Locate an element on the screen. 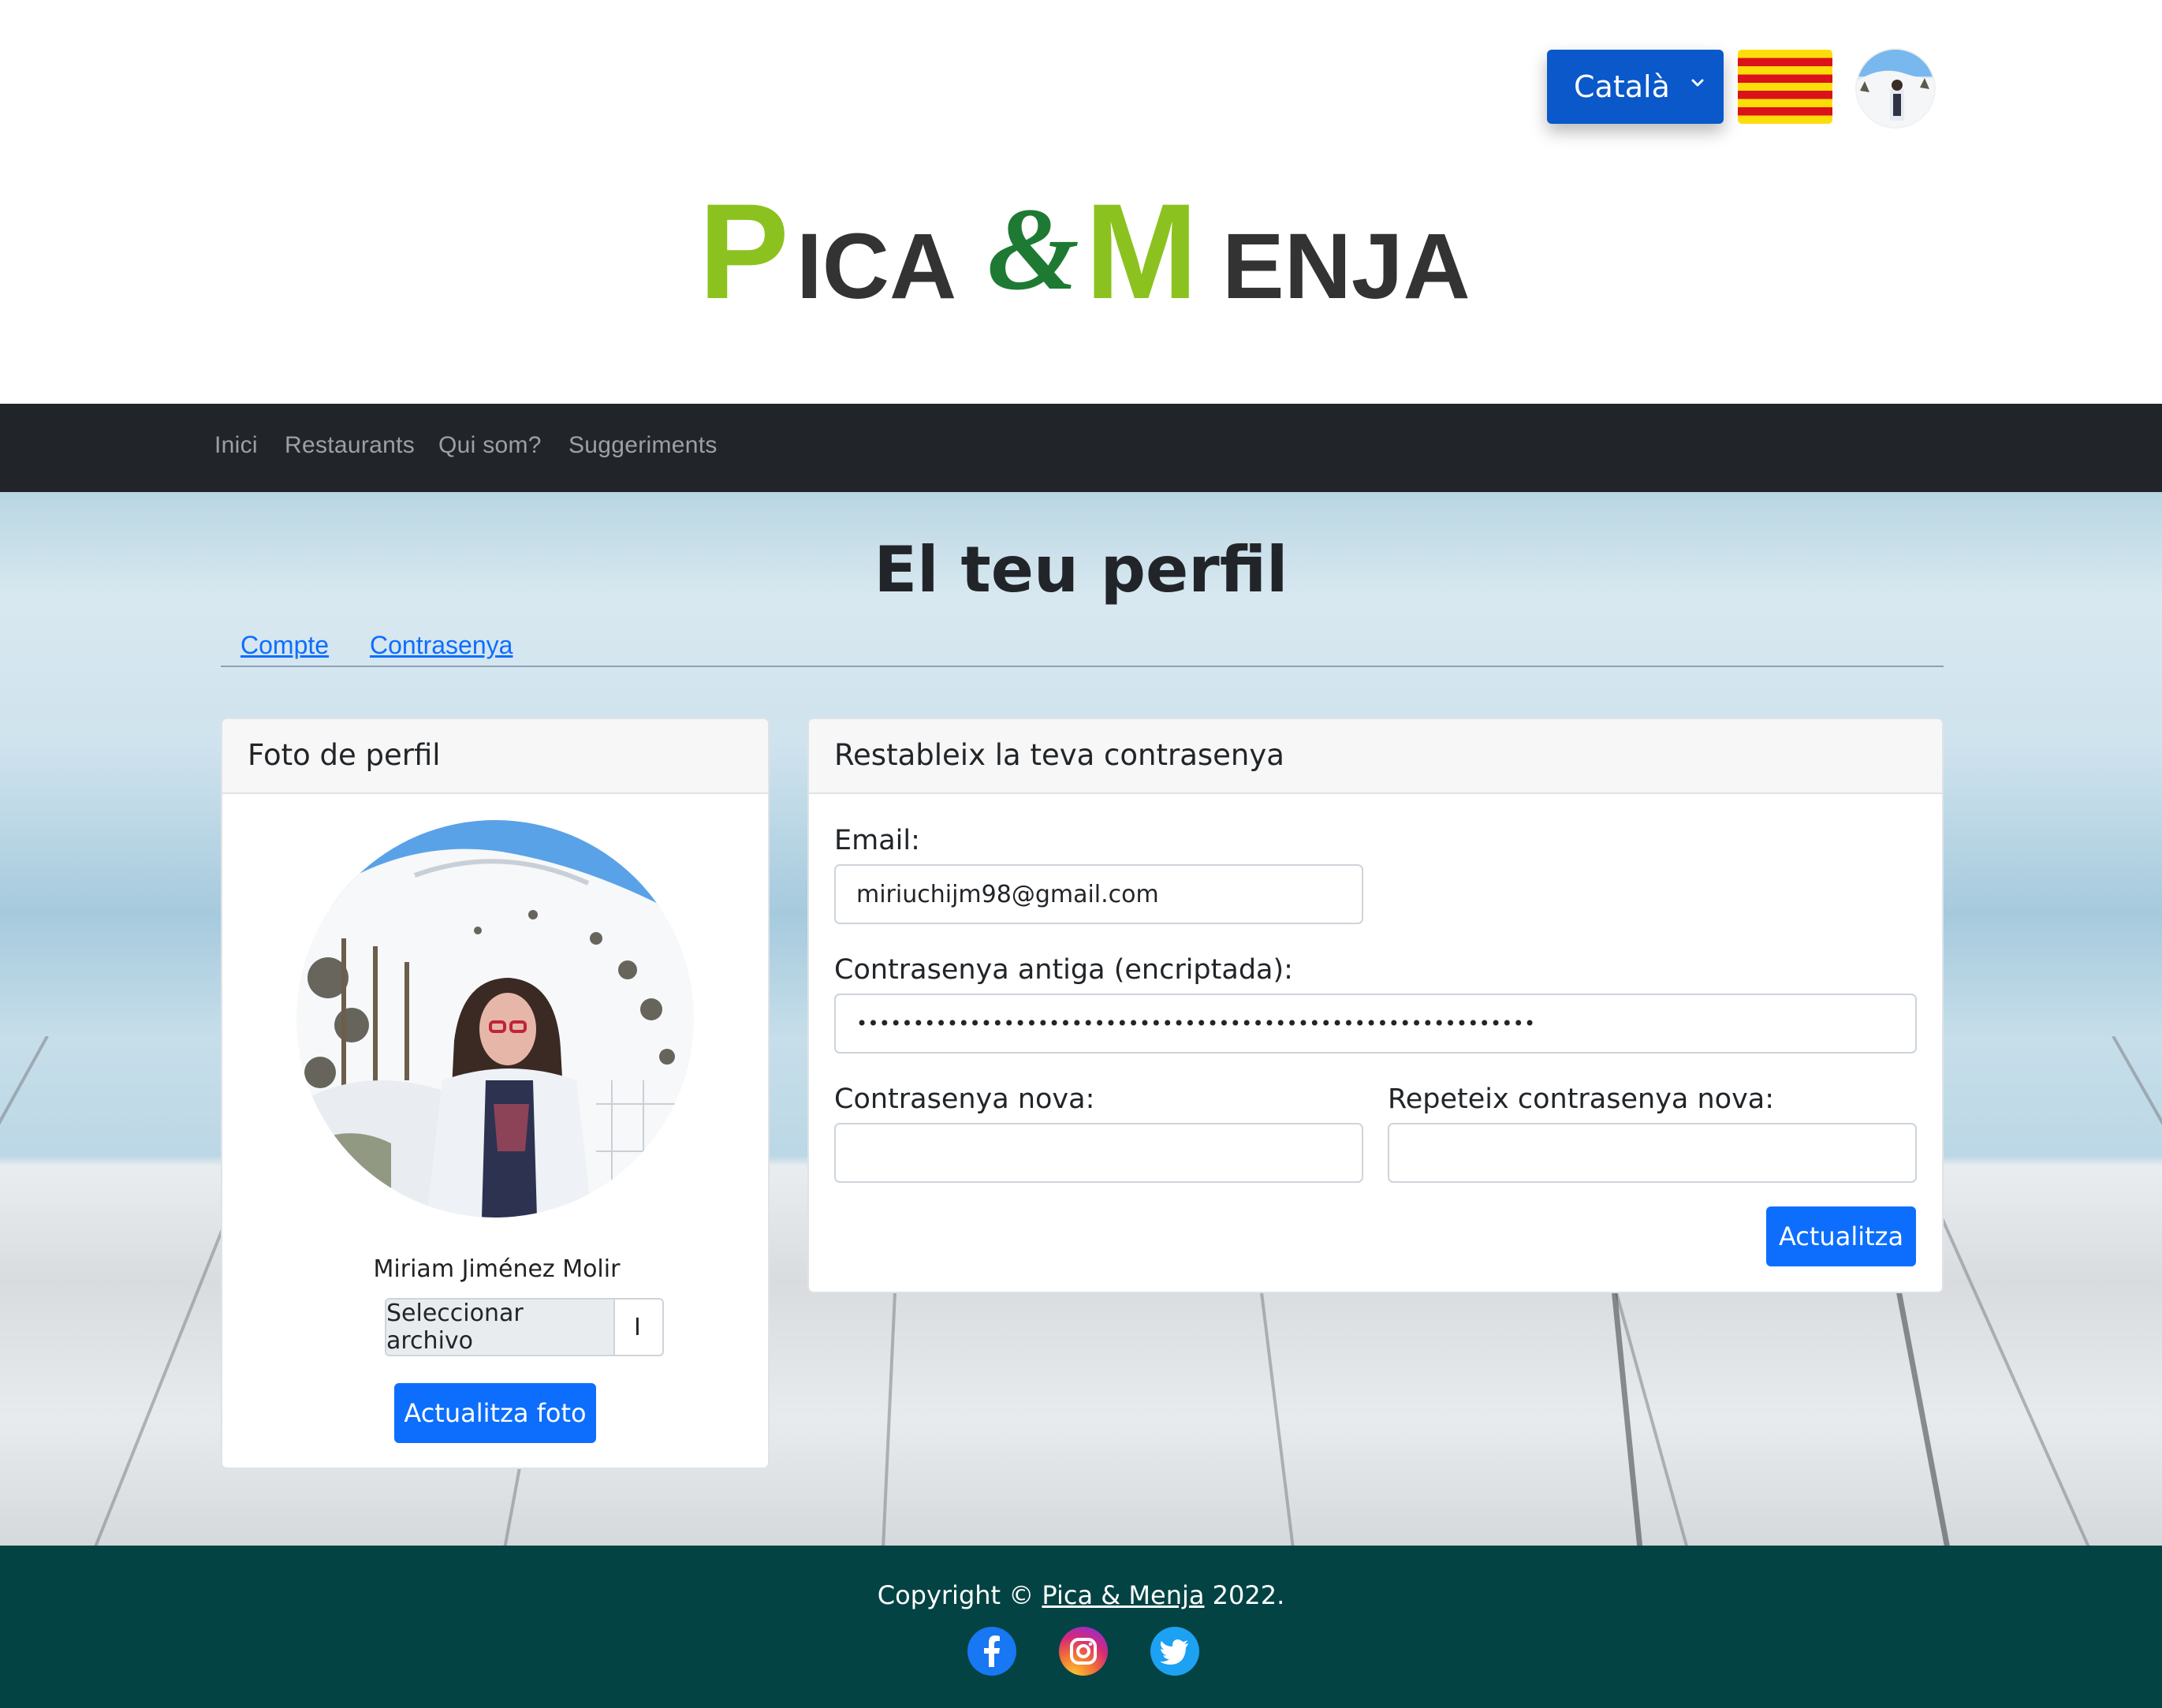  nav-item-restaurants: Restaurants is located at coordinates (350, 445).